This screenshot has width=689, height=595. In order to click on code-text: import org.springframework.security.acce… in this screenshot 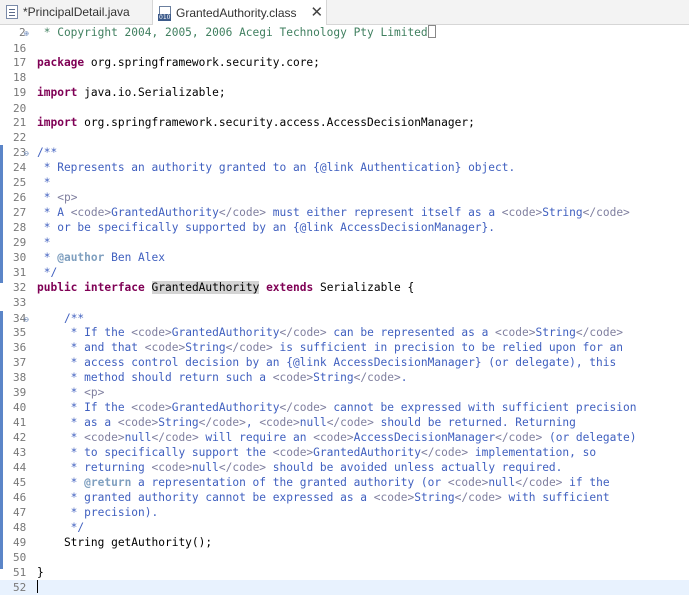, I will do `click(256, 122)`.